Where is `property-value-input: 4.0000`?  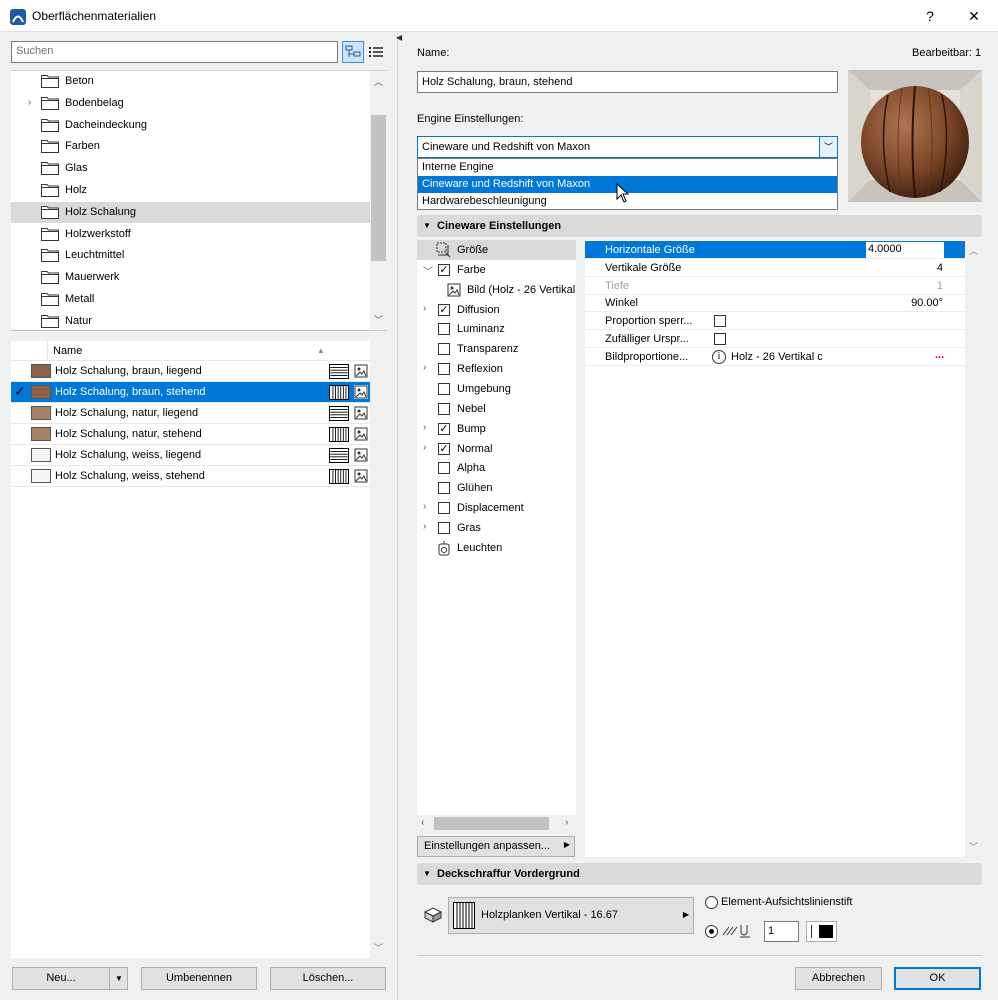
property-value-input: 4.0000 is located at coordinates (905, 250).